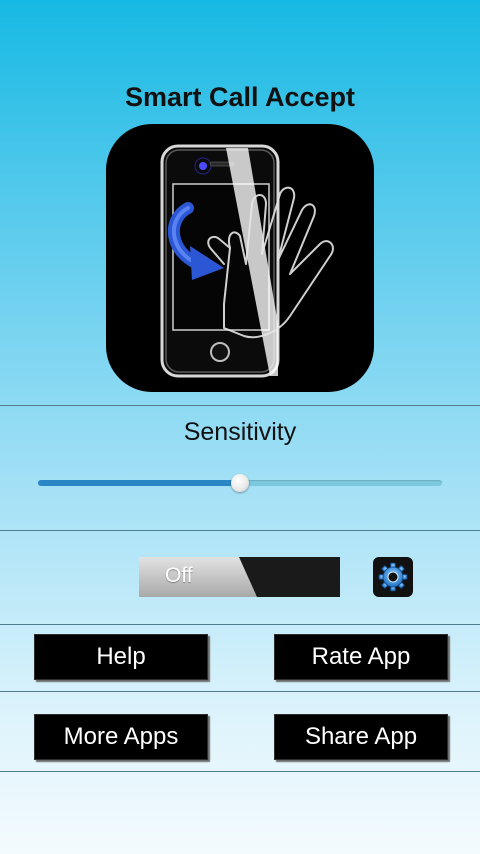  I want to click on sensitivity-slider, so click(240, 484).